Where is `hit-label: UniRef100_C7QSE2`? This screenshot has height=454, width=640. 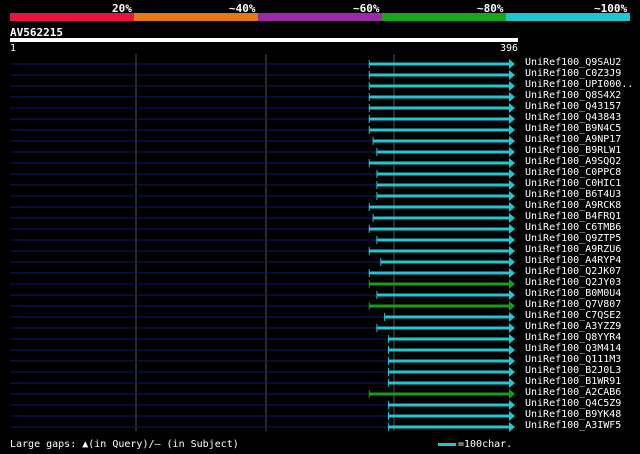 hit-label: UniRef100_C7QSE2 is located at coordinates (573, 315).